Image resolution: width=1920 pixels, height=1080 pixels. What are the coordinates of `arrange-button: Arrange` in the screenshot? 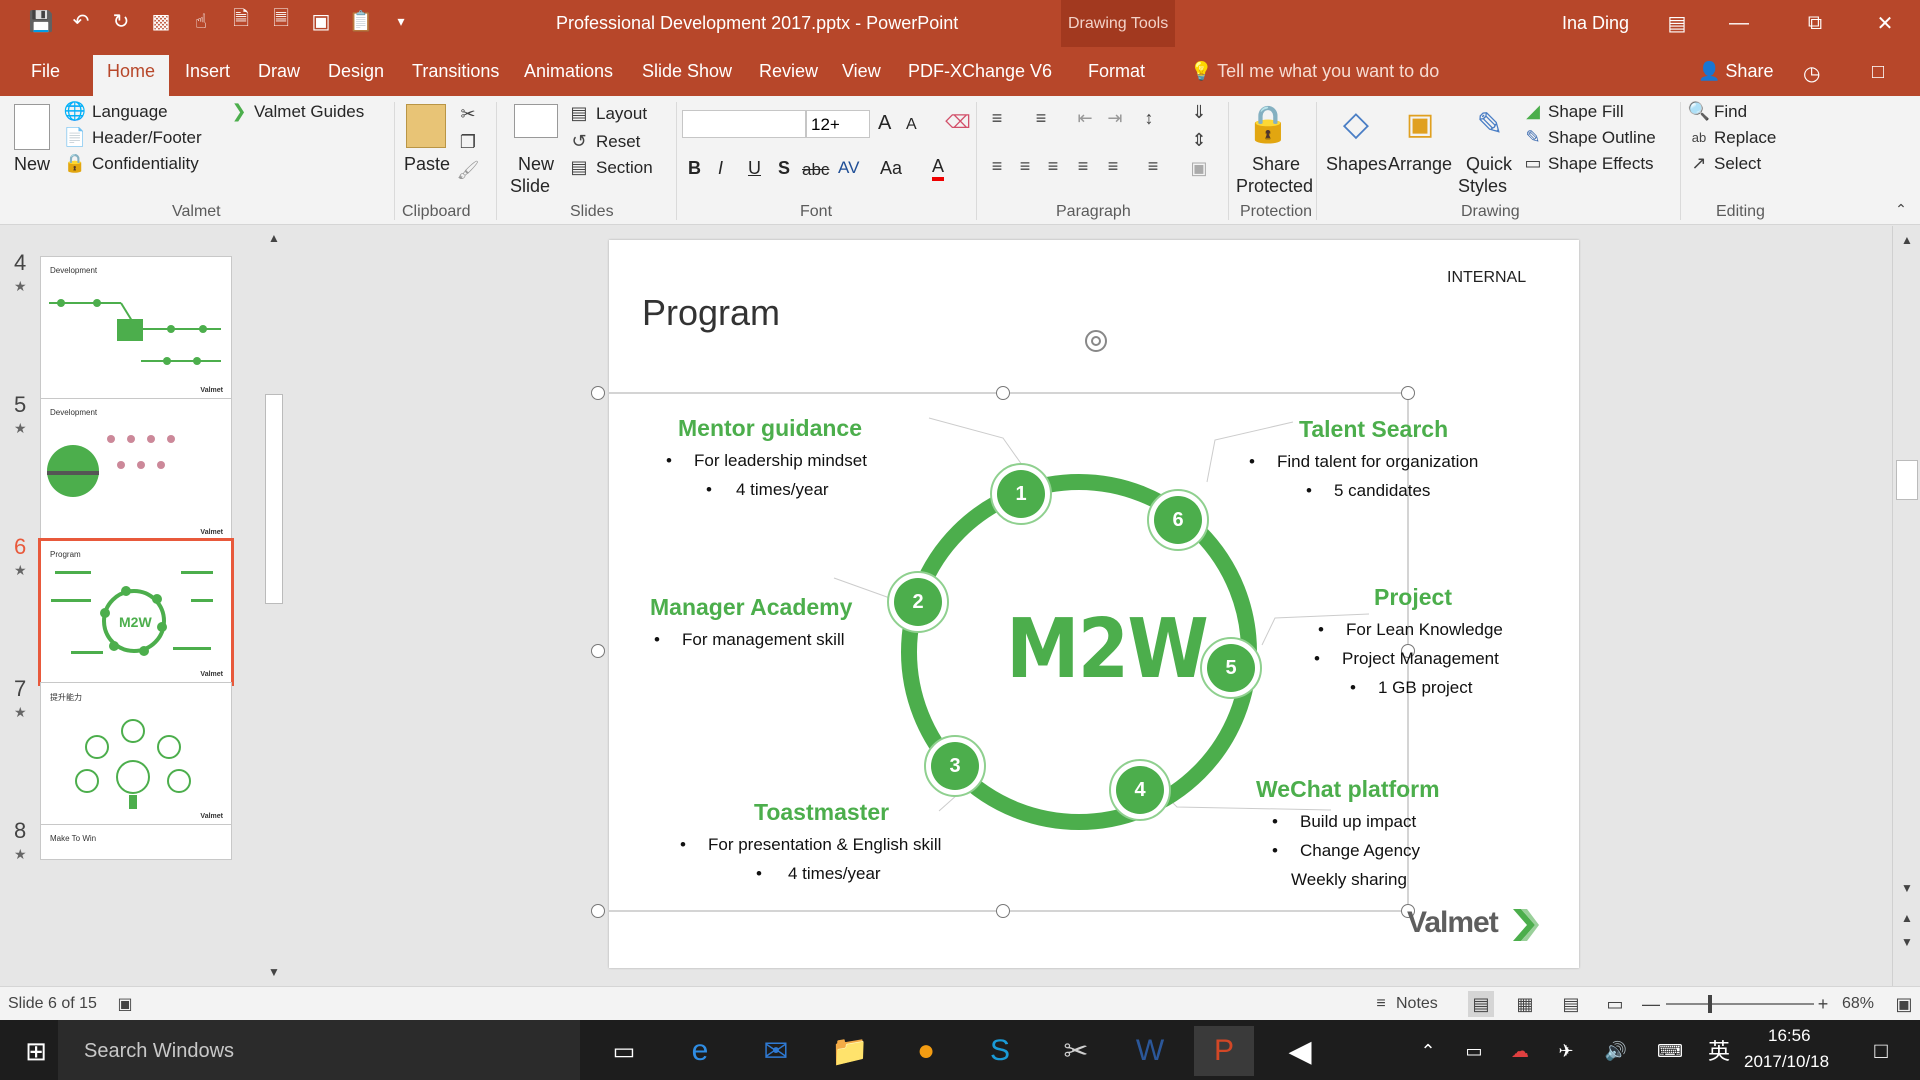 It's located at (1420, 164).